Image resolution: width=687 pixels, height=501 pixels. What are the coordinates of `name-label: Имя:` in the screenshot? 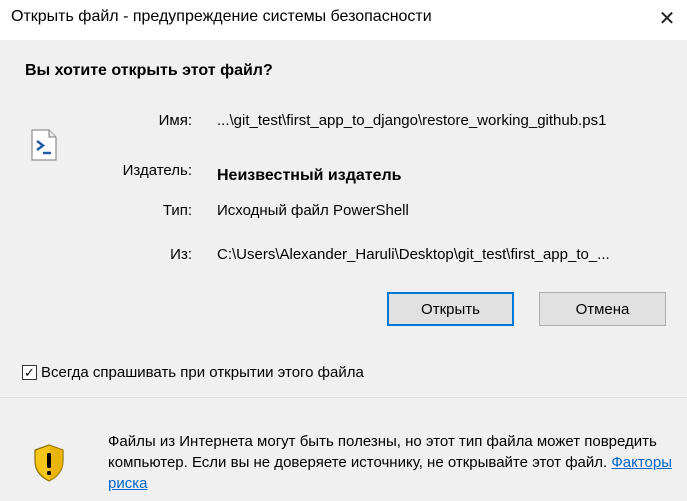 It's located at (175, 120).